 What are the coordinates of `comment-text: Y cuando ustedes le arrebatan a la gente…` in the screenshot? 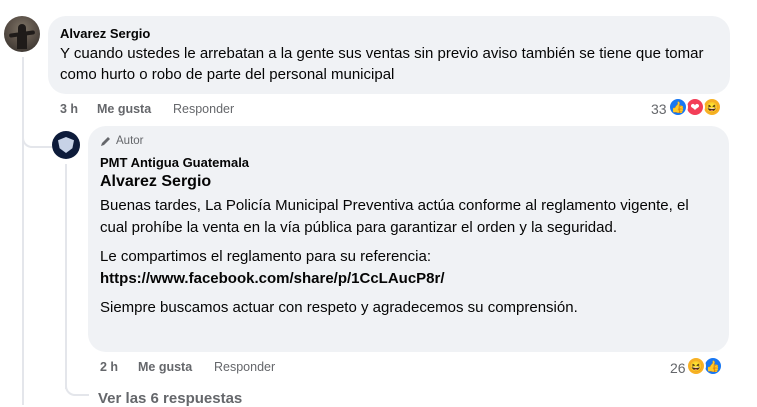 It's located at (382, 64).